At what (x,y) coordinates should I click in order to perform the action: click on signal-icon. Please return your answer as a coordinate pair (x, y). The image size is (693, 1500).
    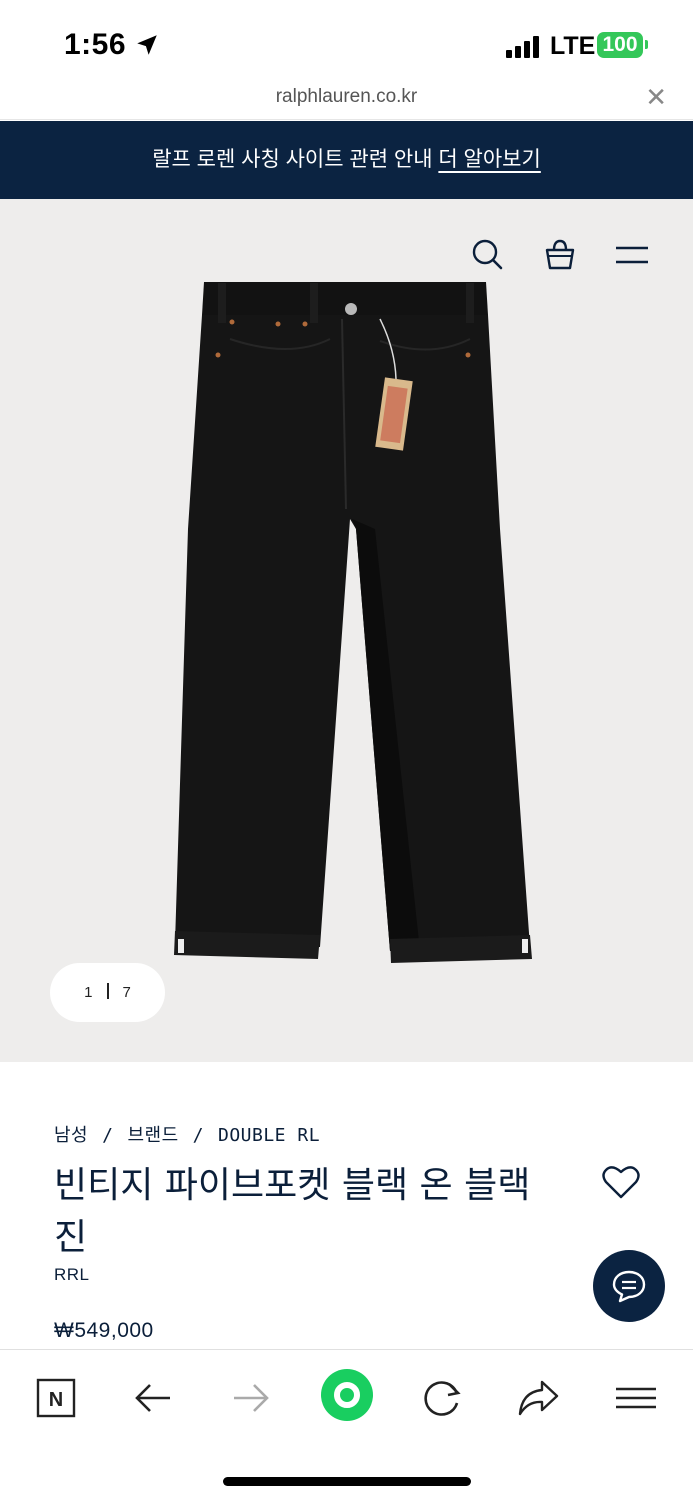
    Looking at the image, I should click on (524, 47).